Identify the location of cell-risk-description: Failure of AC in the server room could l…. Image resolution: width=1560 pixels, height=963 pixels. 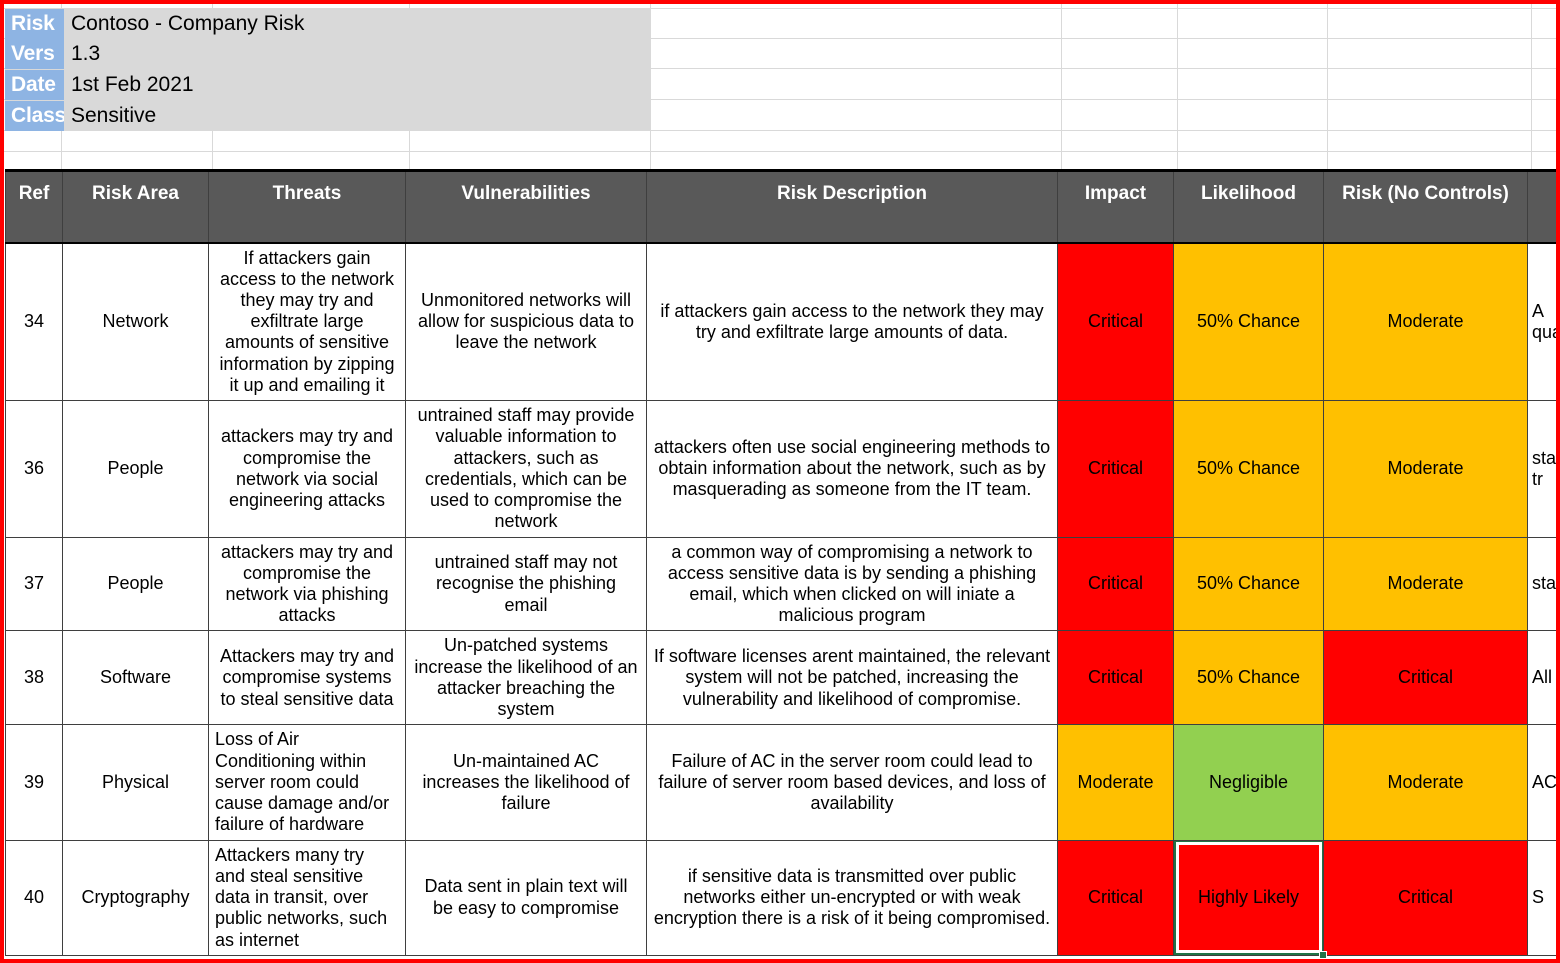
(852, 782).